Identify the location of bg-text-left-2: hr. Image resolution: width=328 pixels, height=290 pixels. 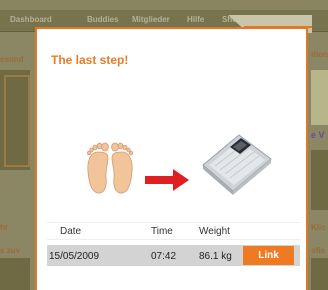
(4, 227).